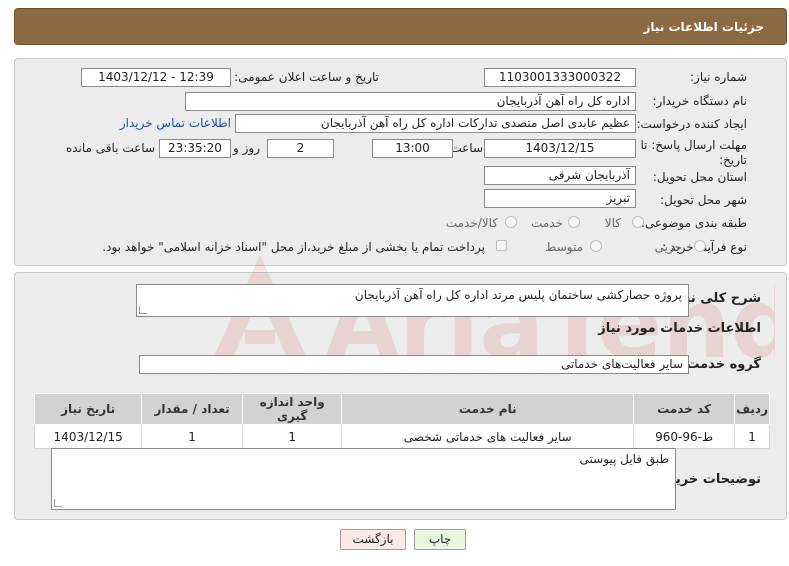 This screenshot has height=566, width=789. I want to click on page-header: جزئیات اطلاعات نیاز, so click(400, 26).